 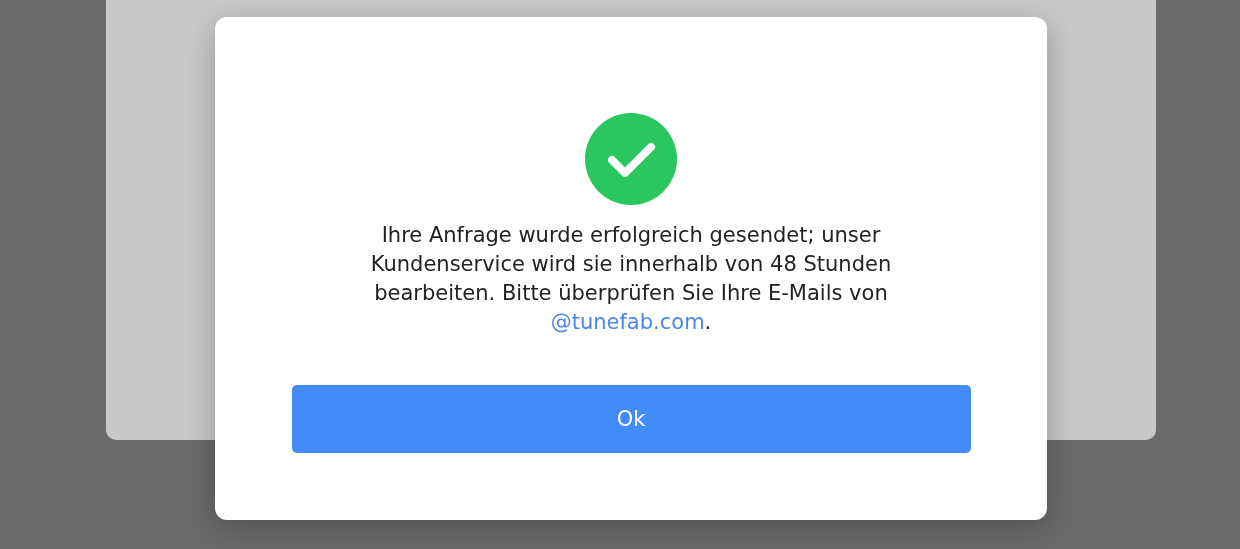 I want to click on confirmation-message: Ihre Anfrage wurde erfolgreich gesendet; unser Kundenservice wird sie innerhalb von 48 Stunden bearbeiten. Bitte überprüfen Sie Ihre E-Mails von @tunefab.com., so click(x=631, y=279).